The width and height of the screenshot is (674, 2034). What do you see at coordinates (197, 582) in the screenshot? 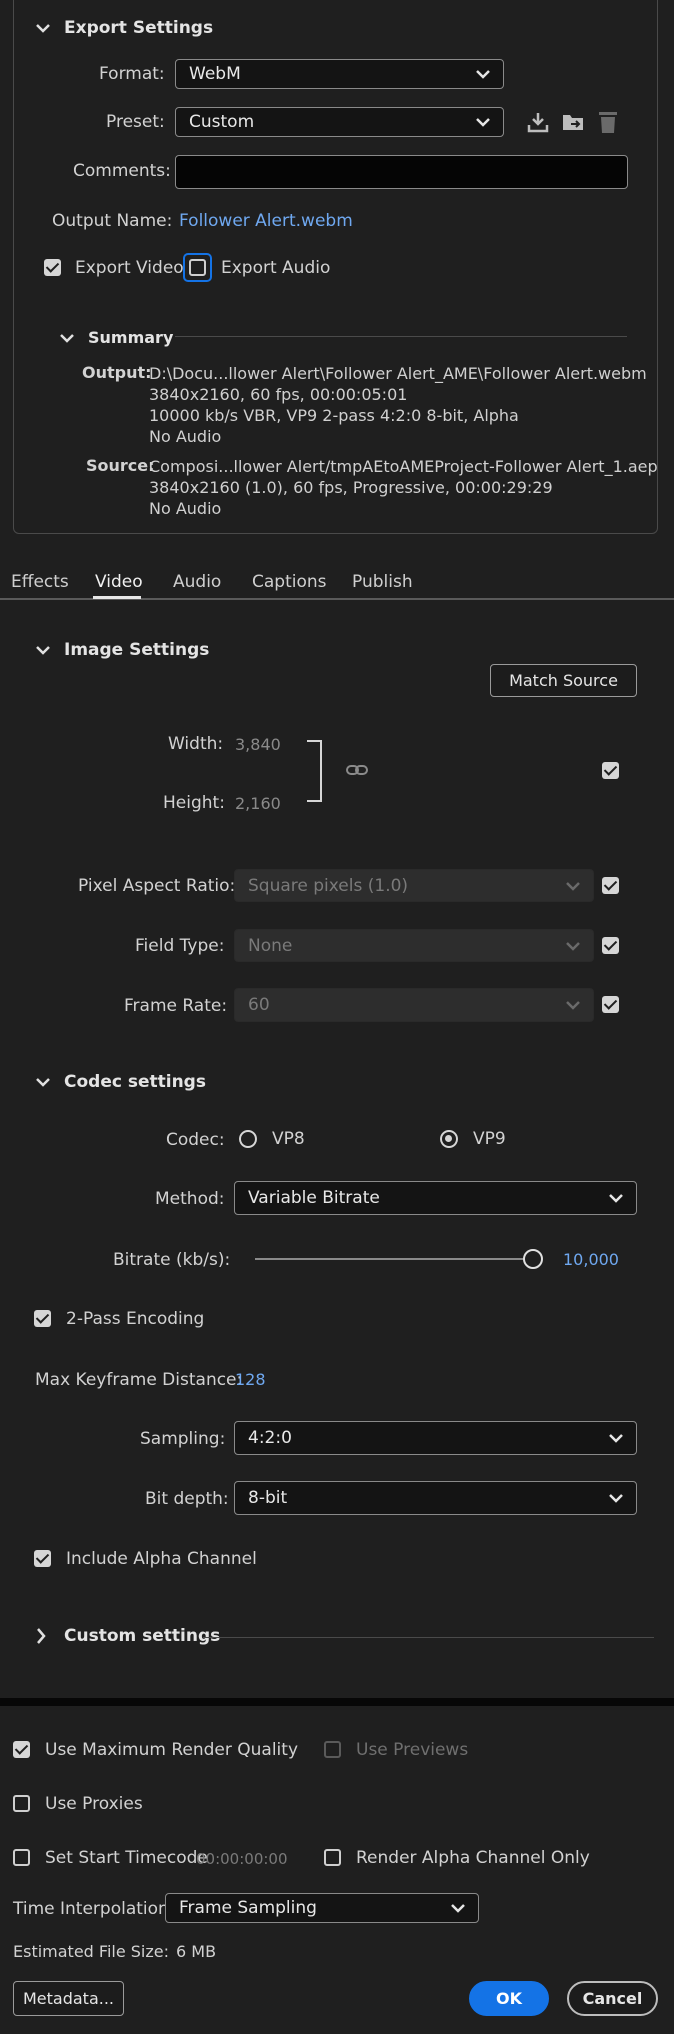
I see `tab-audio: Audio` at bounding box center [197, 582].